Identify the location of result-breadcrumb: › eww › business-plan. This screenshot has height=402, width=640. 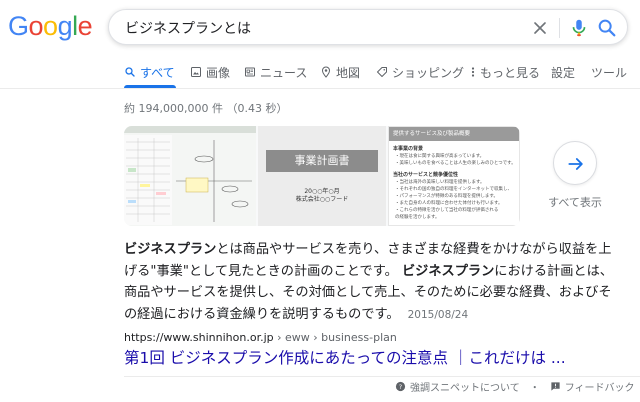
(335, 337).